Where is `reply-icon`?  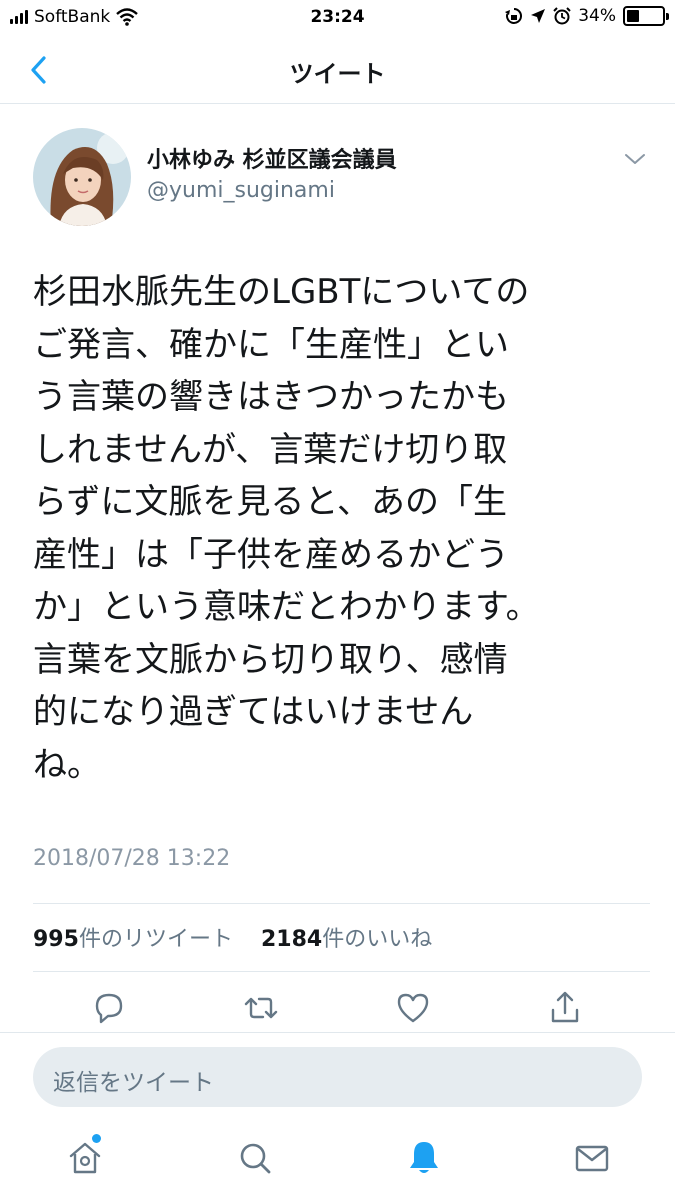 reply-icon is located at coordinates (109, 1008).